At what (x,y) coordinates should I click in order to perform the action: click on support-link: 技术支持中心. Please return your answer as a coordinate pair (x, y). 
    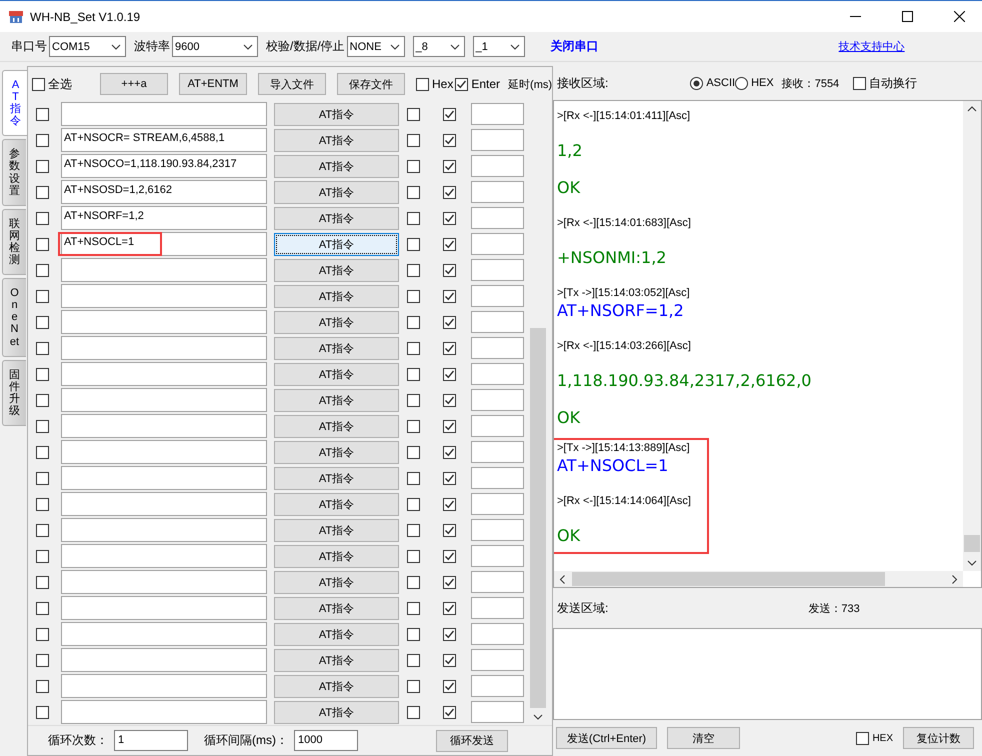
    Looking at the image, I should click on (871, 46).